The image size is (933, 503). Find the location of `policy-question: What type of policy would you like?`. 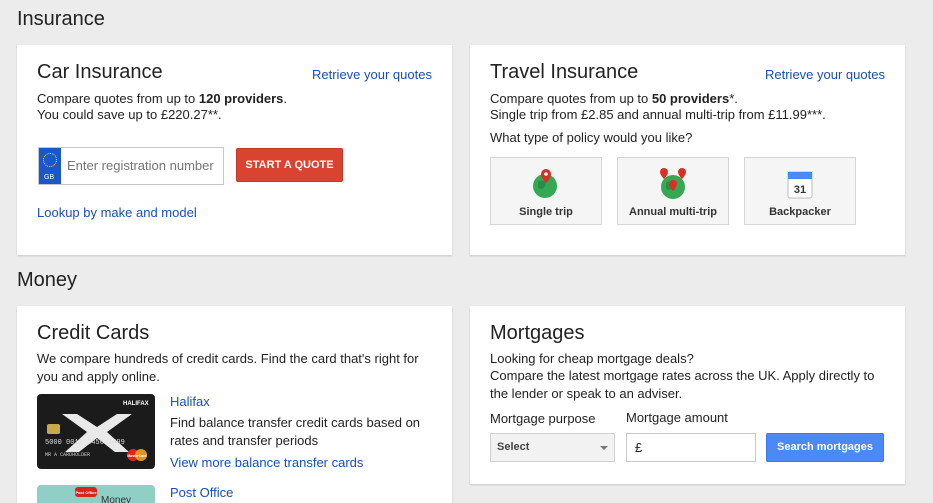

policy-question: What type of policy would you like? is located at coordinates (591, 137).